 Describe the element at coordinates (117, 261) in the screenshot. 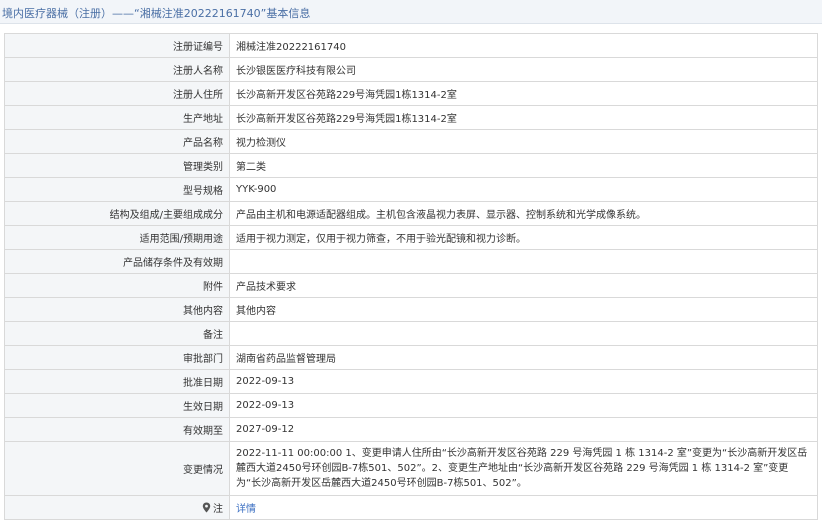

I see `row-label: 产品储存条件及有效期` at that location.